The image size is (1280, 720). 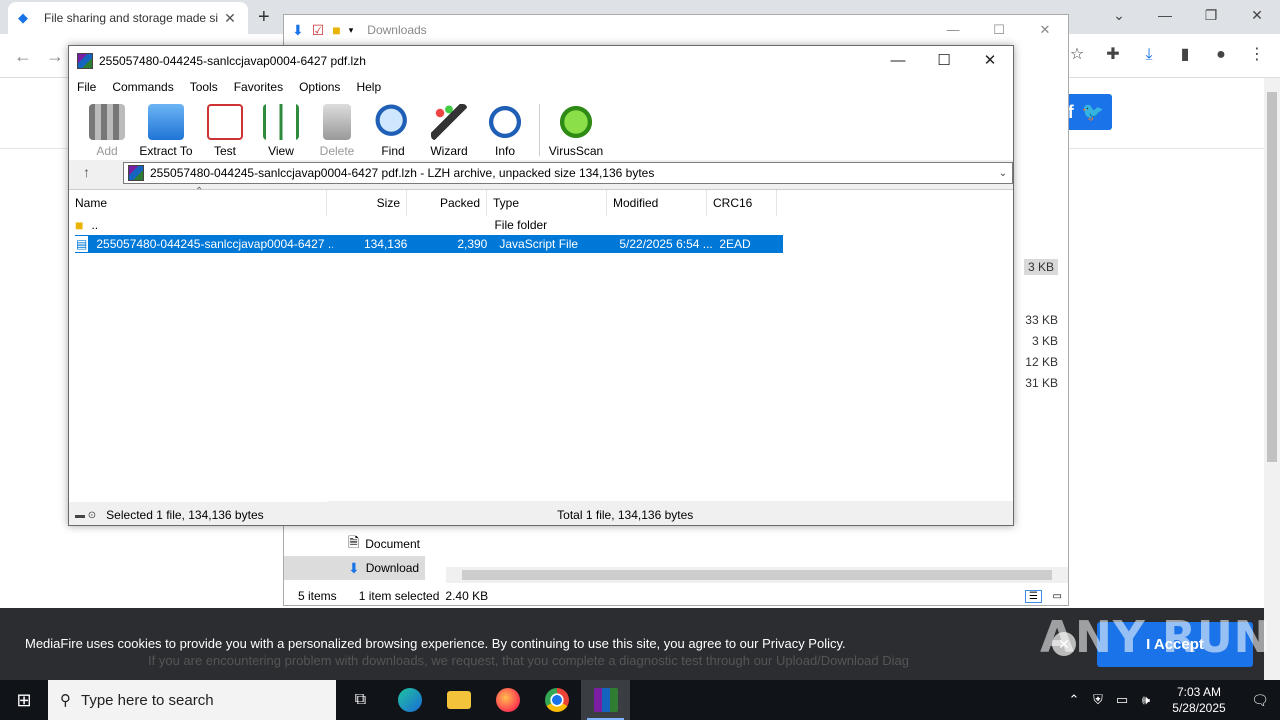 What do you see at coordinates (258, 87) in the screenshot?
I see `menu-favorites: Favorites` at bounding box center [258, 87].